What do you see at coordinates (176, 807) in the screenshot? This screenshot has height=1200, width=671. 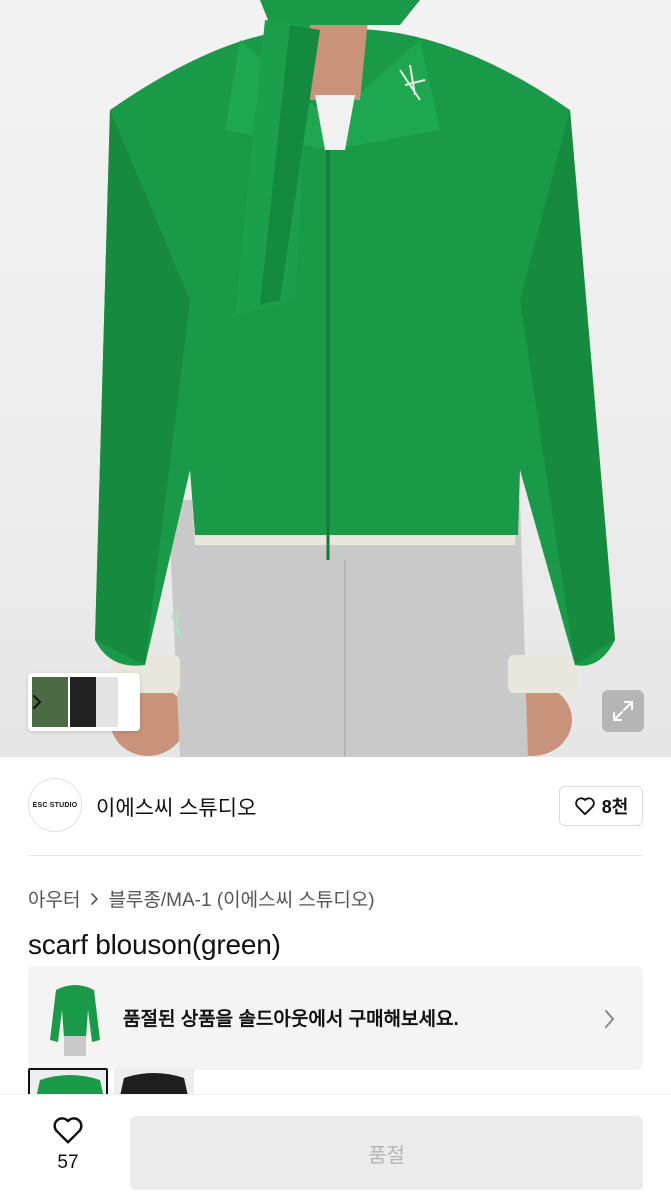 I see `brand-name: 이에스씨 스튜디오` at bounding box center [176, 807].